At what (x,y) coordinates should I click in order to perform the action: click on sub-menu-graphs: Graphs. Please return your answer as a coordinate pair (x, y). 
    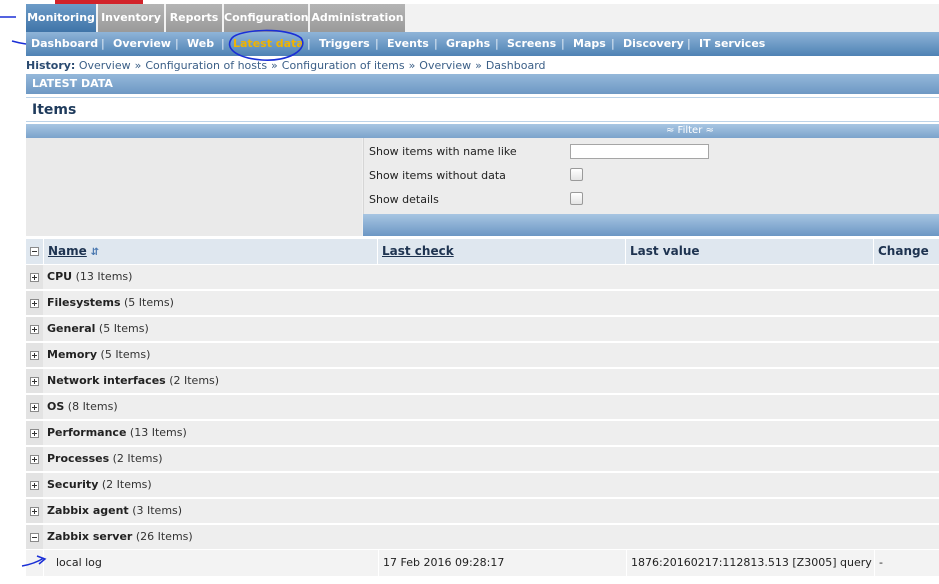
    Looking at the image, I should click on (468, 44).